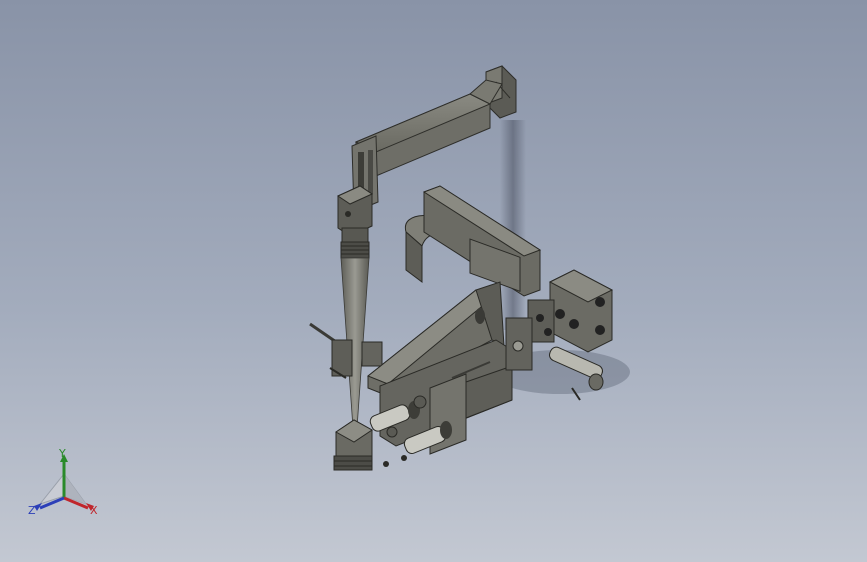 The width and height of the screenshot is (867, 562). I want to click on x-axis-label: X, so click(94, 510).